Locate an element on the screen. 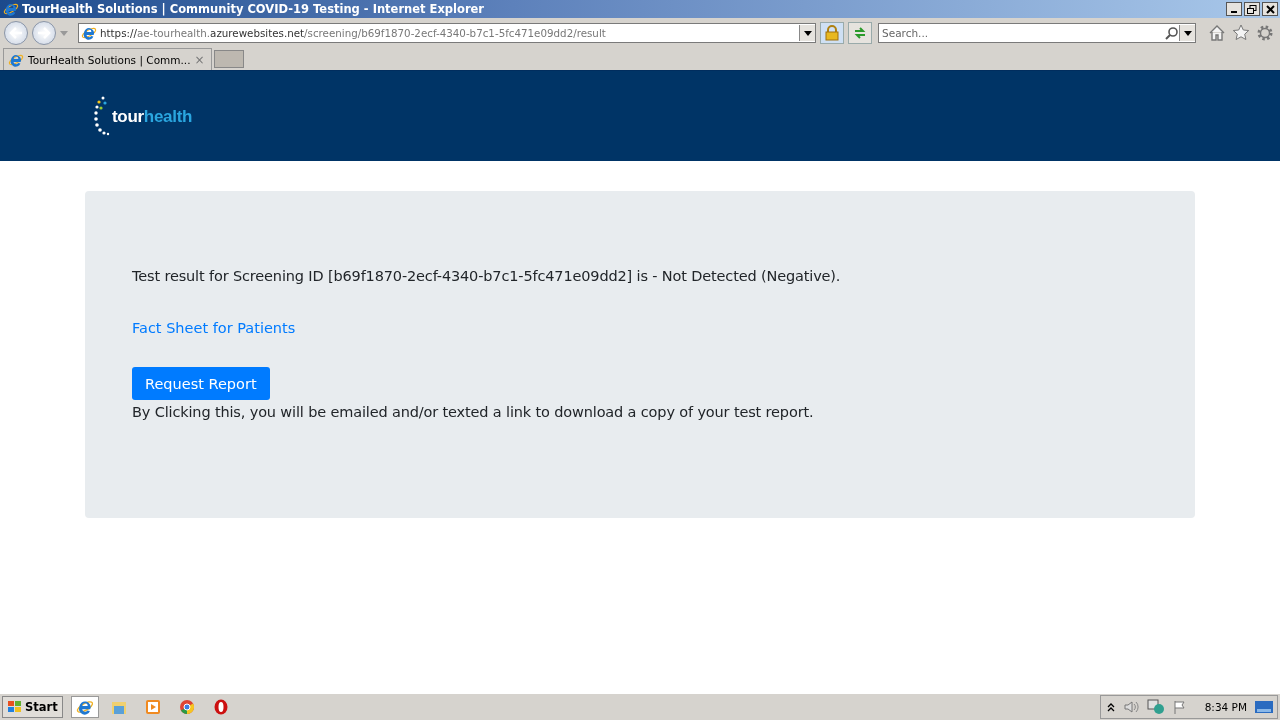 The width and height of the screenshot is (1280, 720). forward-button is located at coordinates (44, 33).